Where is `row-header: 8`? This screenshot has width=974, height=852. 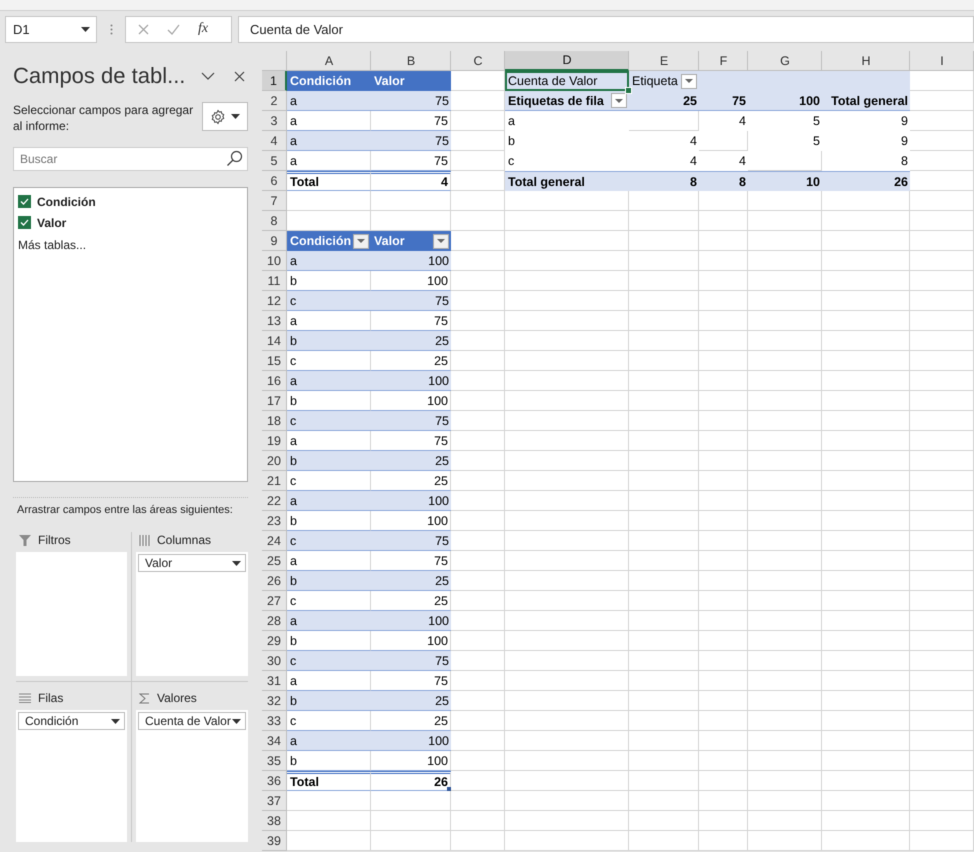 row-header: 8 is located at coordinates (274, 221).